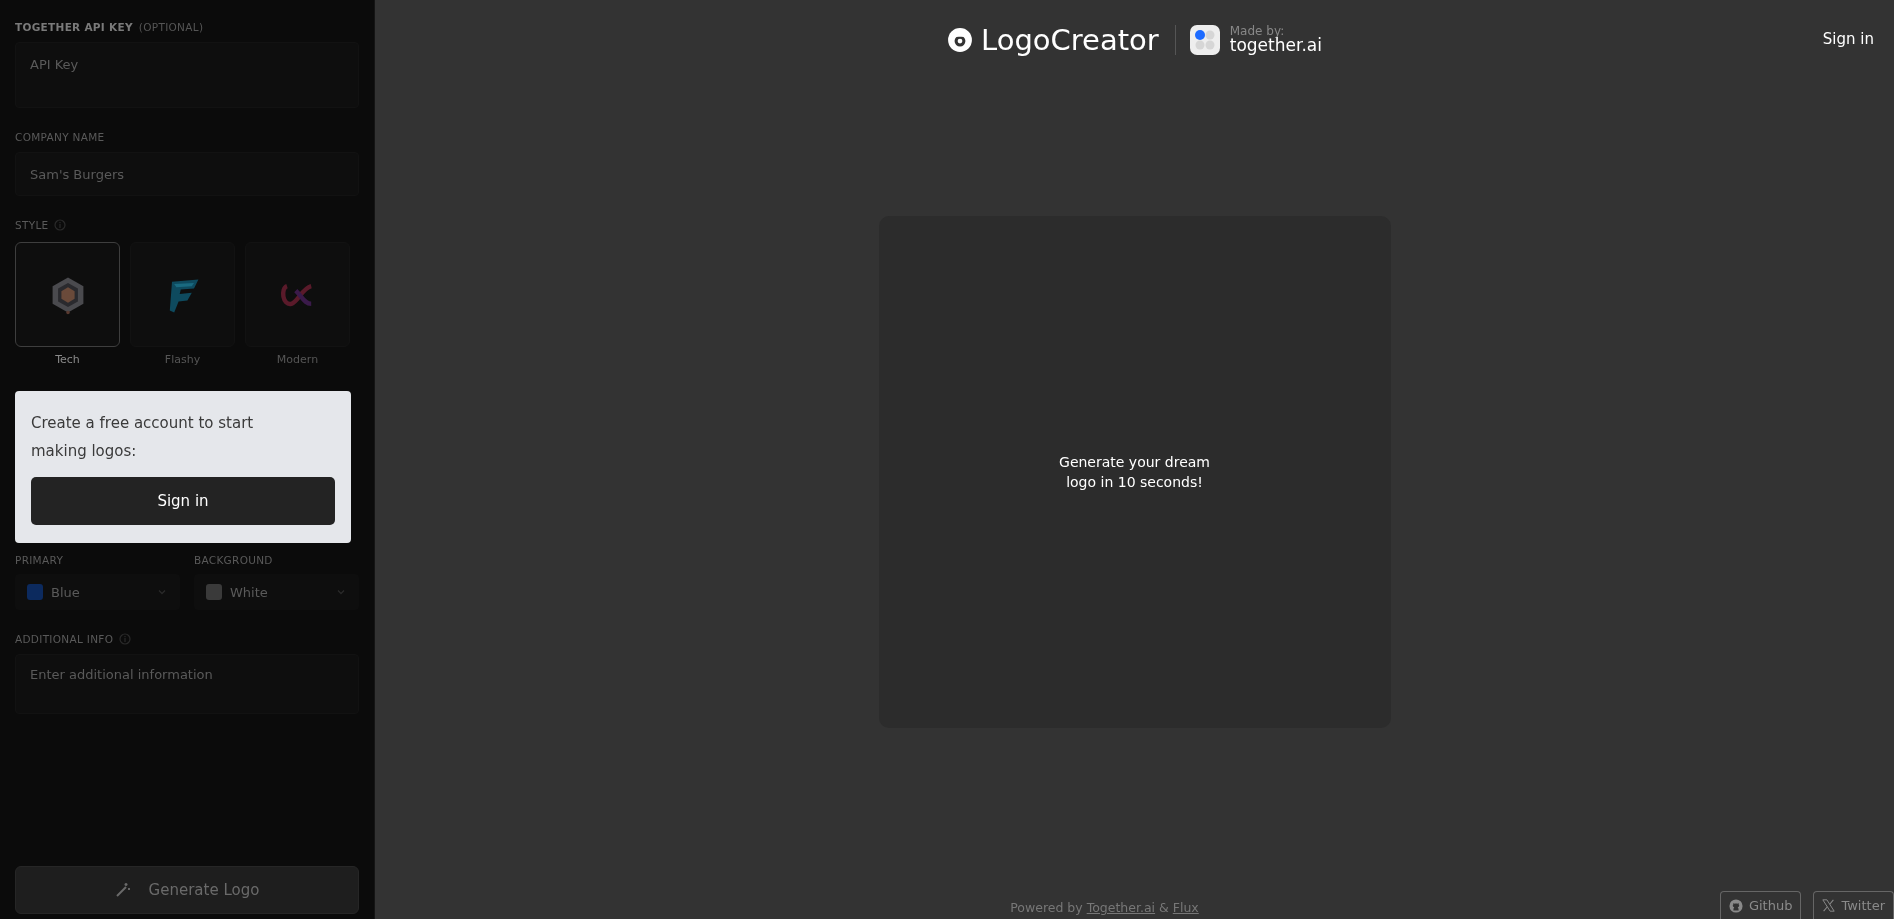 The width and height of the screenshot is (1894, 919). Describe the element at coordinates (187, 174) in the screenshot. I see `company-name-field: Sam's Burgers` at that location.